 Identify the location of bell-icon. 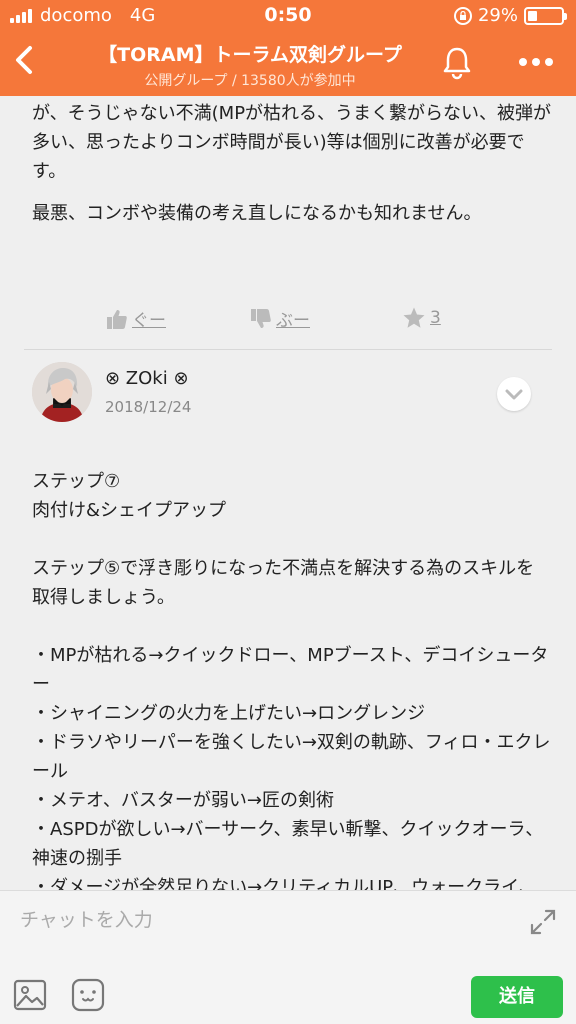
(457, 63).